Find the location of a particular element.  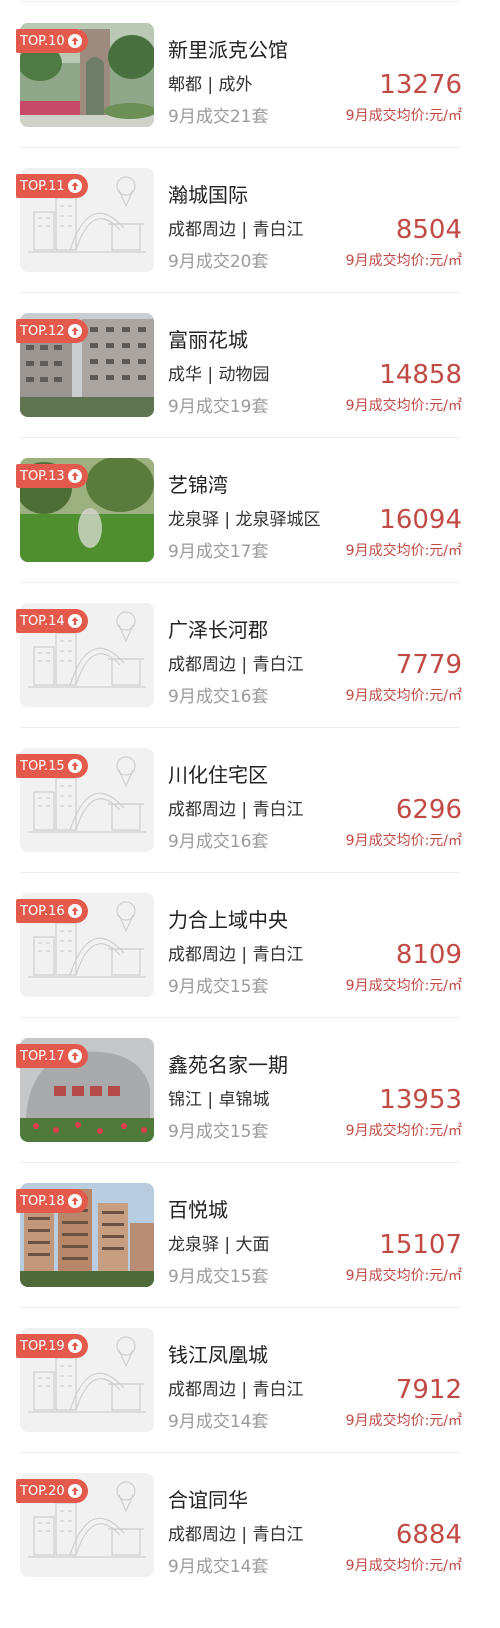

listing-name: 艺锦湾 is located at coordinates (198, 483).